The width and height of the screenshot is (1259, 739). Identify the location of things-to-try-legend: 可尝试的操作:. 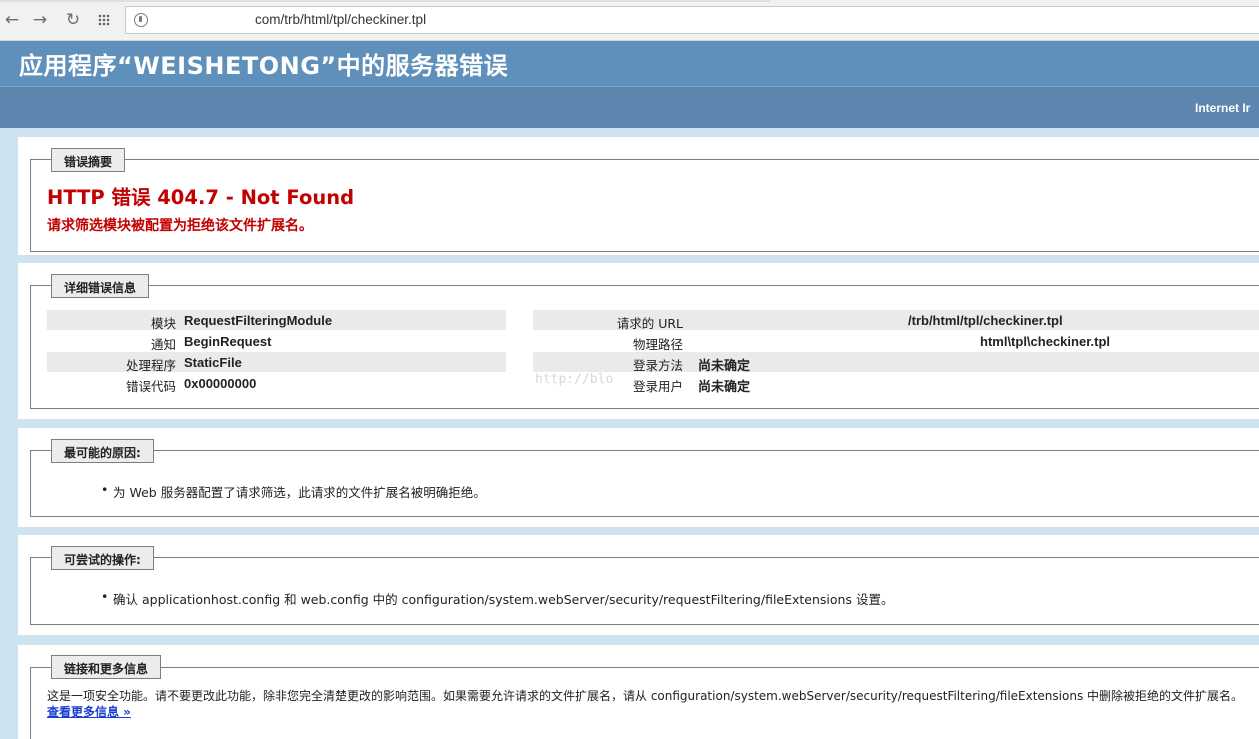
(102, 558).